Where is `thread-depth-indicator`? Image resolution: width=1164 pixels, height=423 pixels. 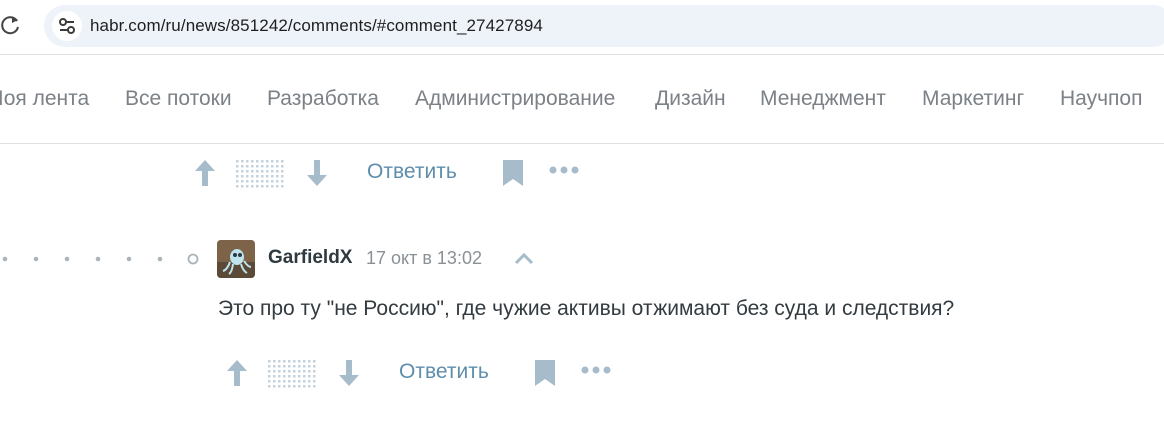 thread-depth-indicator is located at coordinates (100, 259).